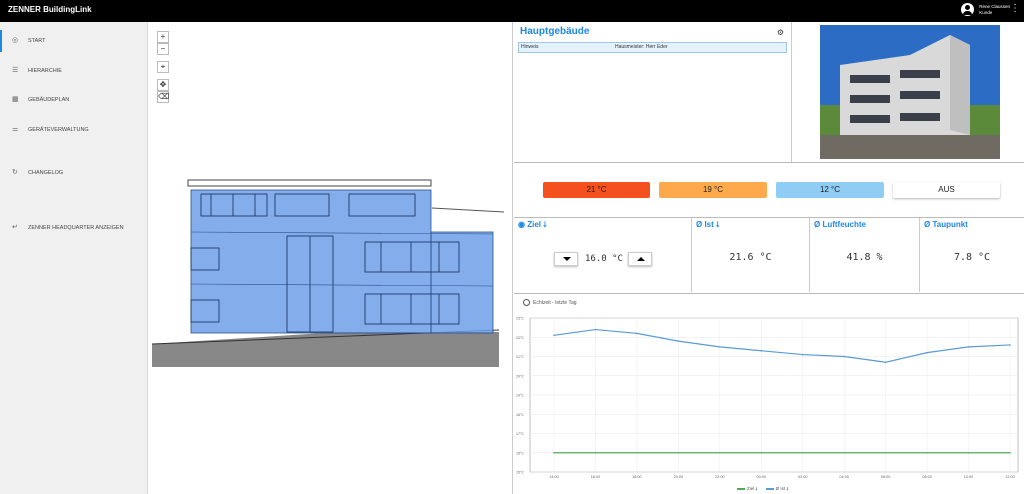 The width and height of the screenshot is (1024, 494). Describe the element at coordinates (720, 477) in the screenshot. I see `x-tick-label: 22:00` at that location.